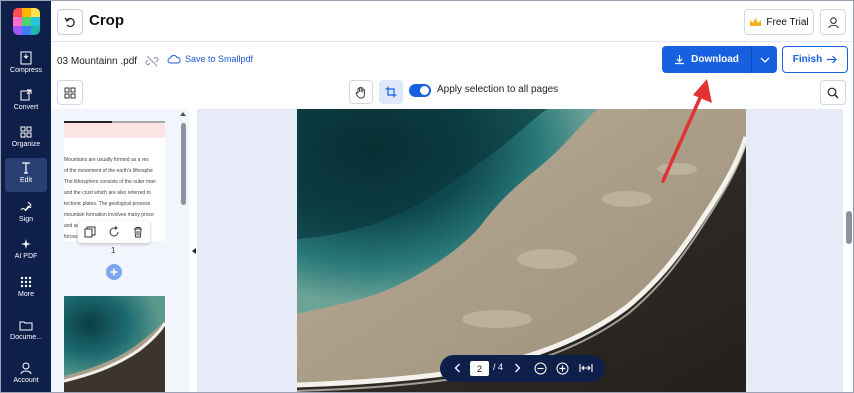 Image resolution: width=854 pixels, height=393 pixels. I want to click on thumbnail-scroll-up, so click(183, 114).